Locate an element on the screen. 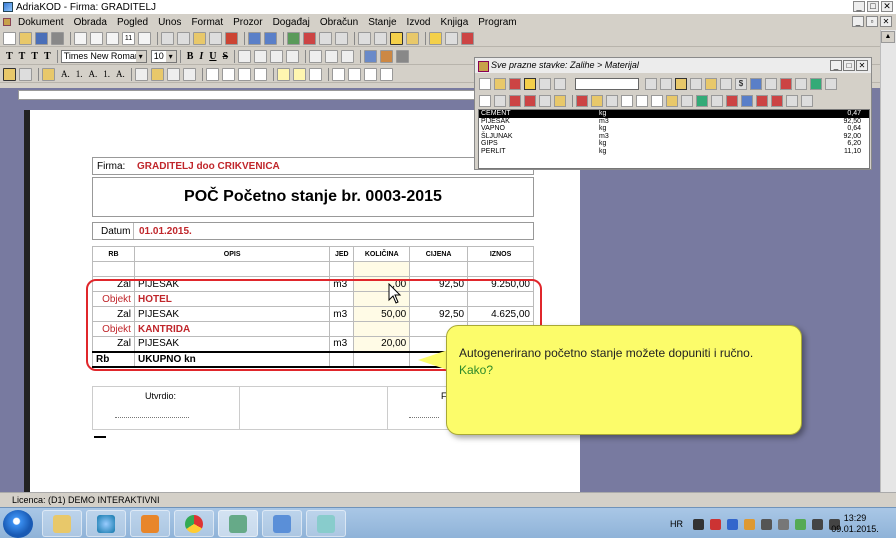 The width and height of the screenshot is (896, 538). menu-dokument: Dokument is located at coordinates (41, 22).